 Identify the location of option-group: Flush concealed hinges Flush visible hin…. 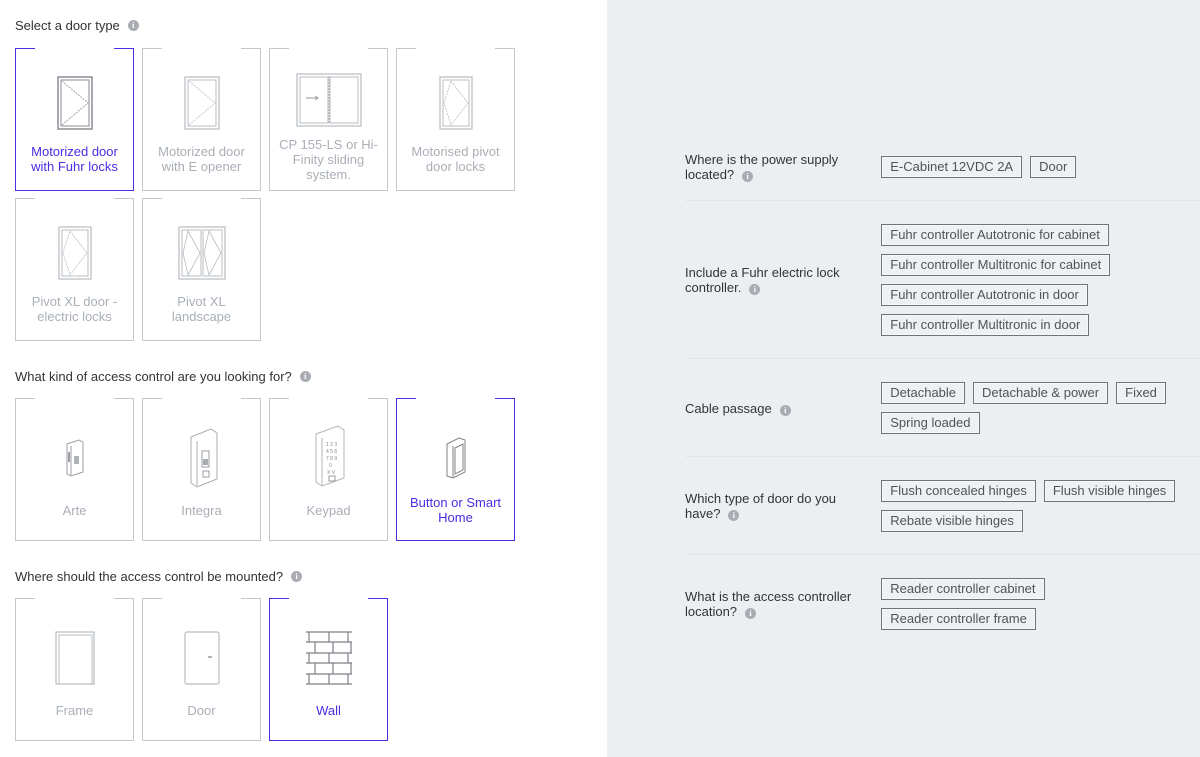
(1040, 506).